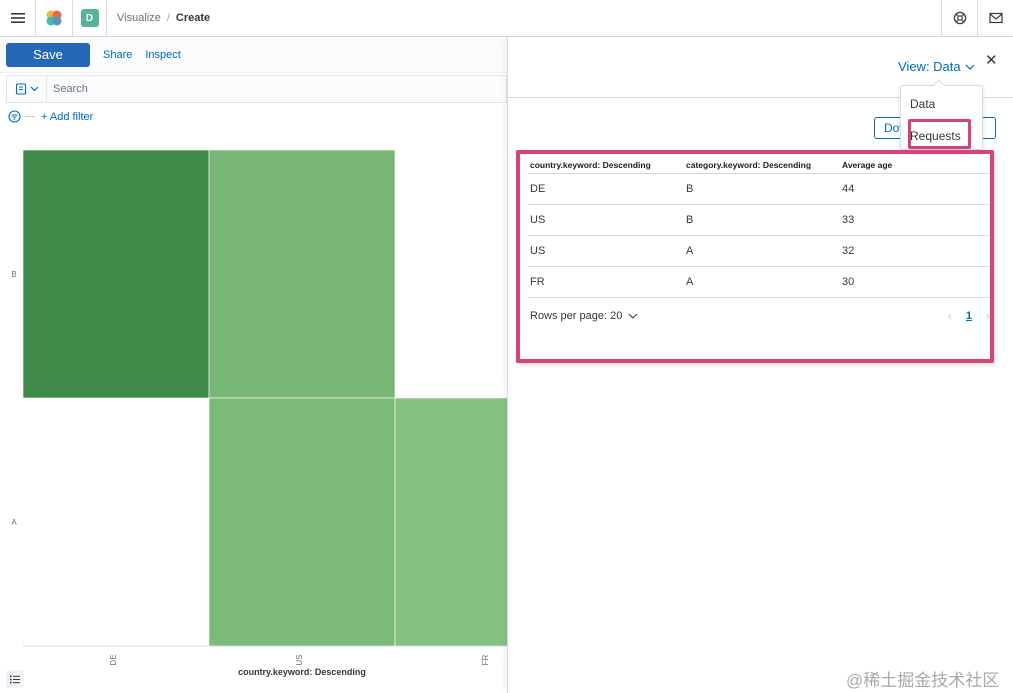 This screenshot has height=693, width=1013. I want to click on column-header: Average age, so click(915, 165).